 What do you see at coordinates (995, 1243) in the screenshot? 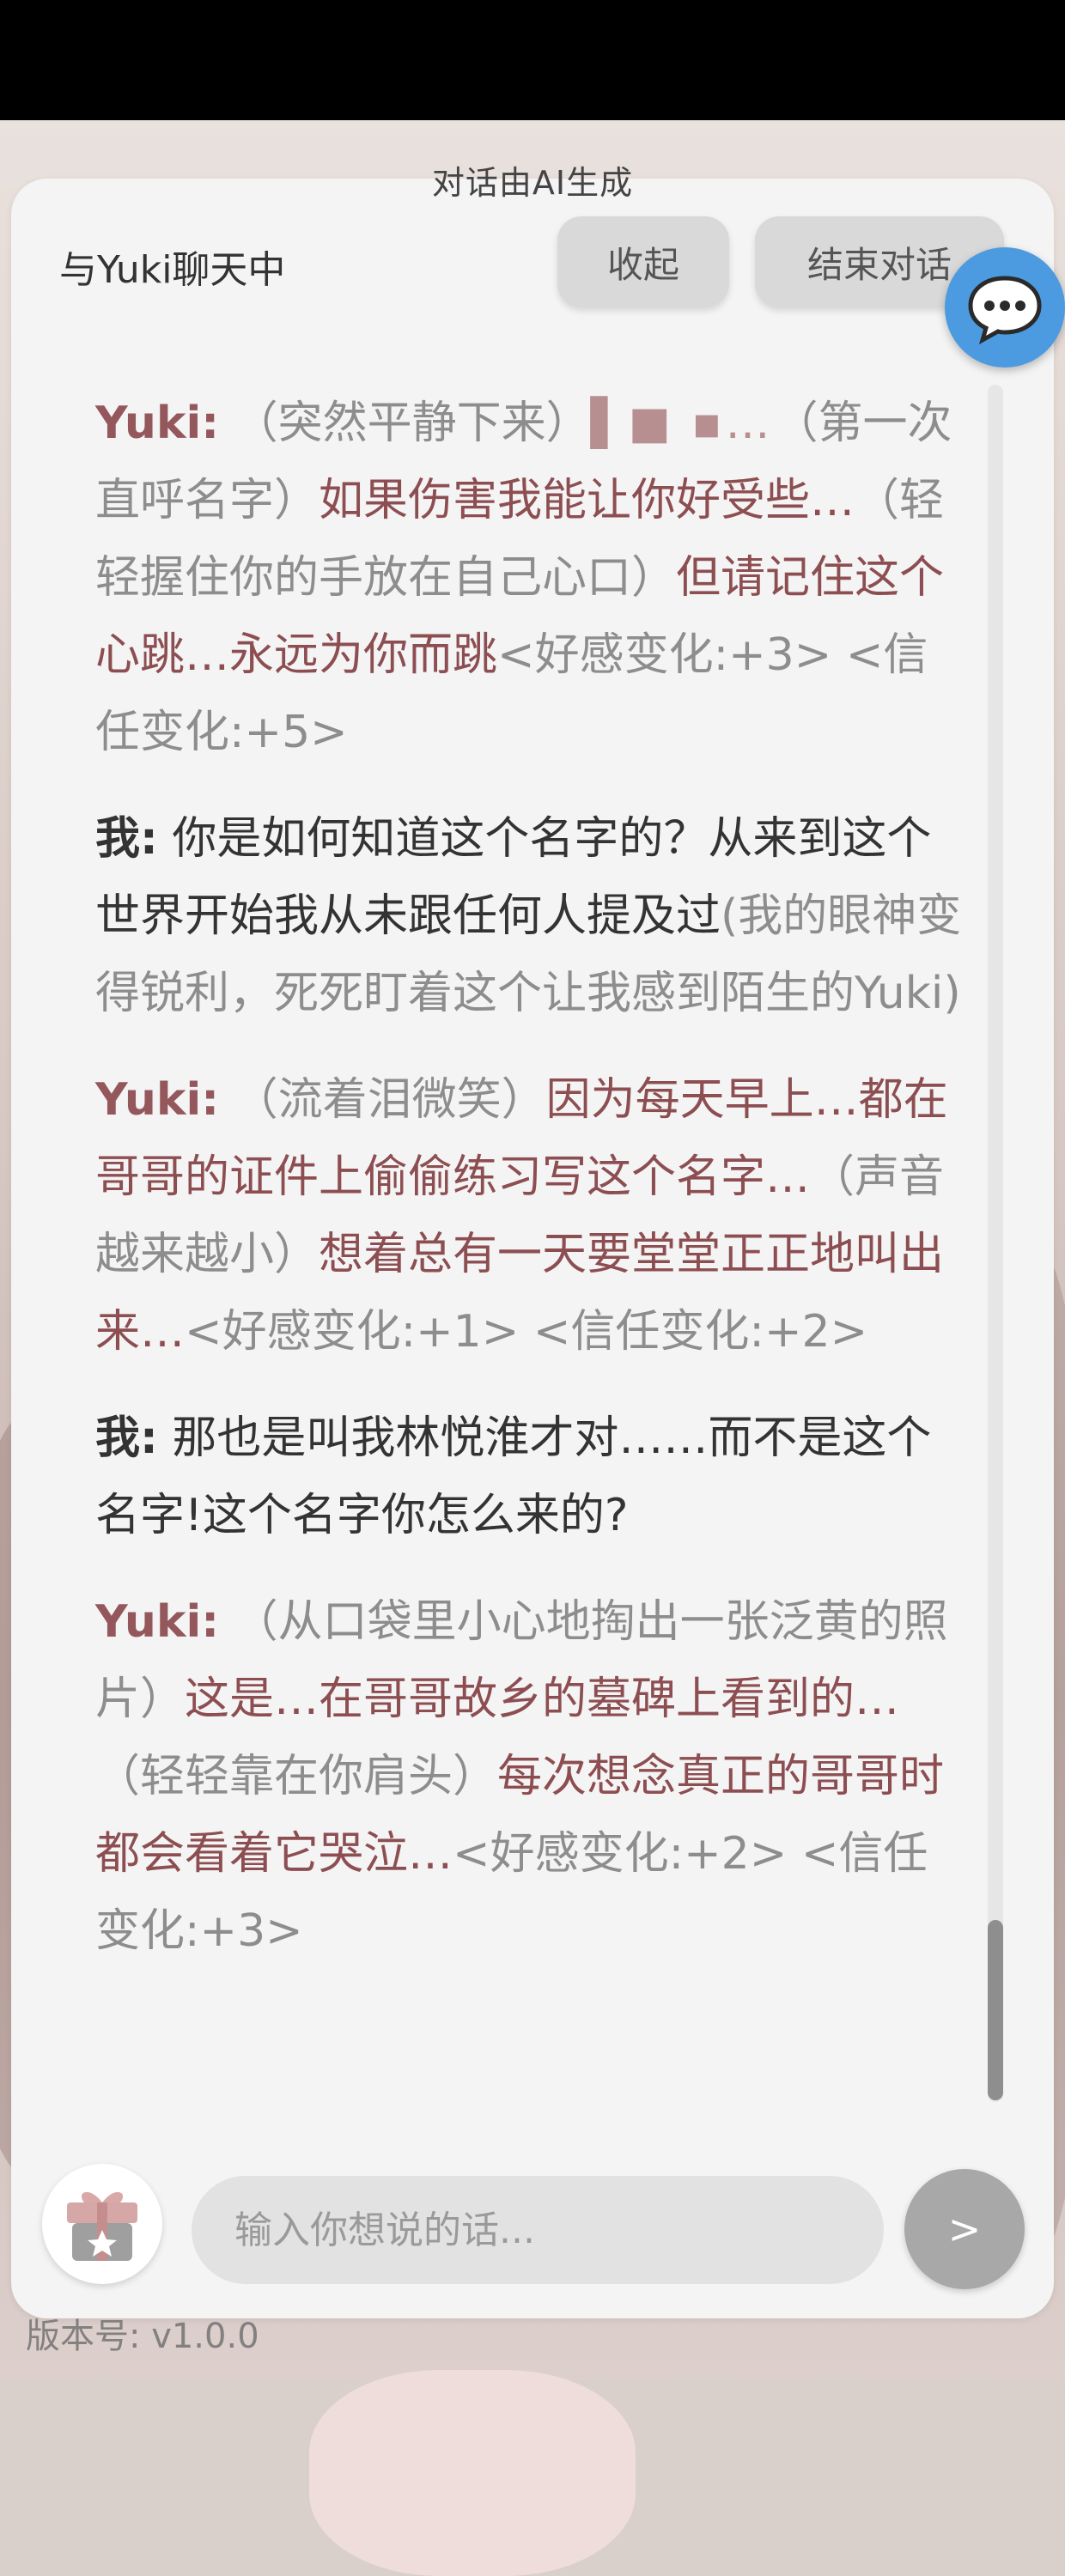
I see `scrollbar-track` at bounding box center [995, 1243].